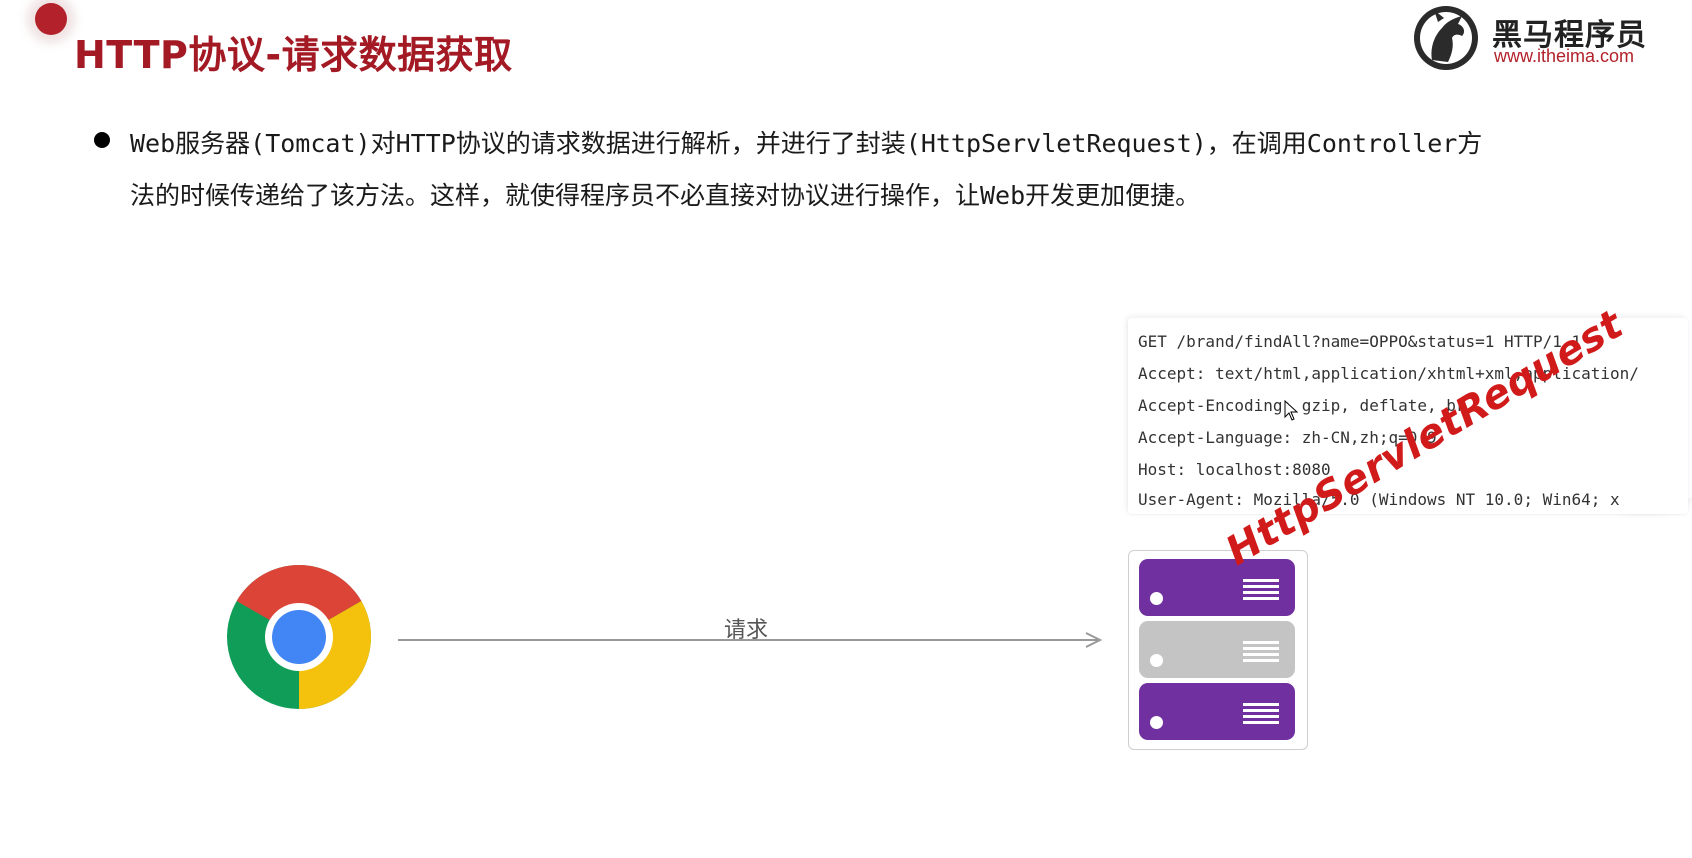 This screenshot has width=1692, height=858. I want to click on server-rack-icon, so click(1218, 650).